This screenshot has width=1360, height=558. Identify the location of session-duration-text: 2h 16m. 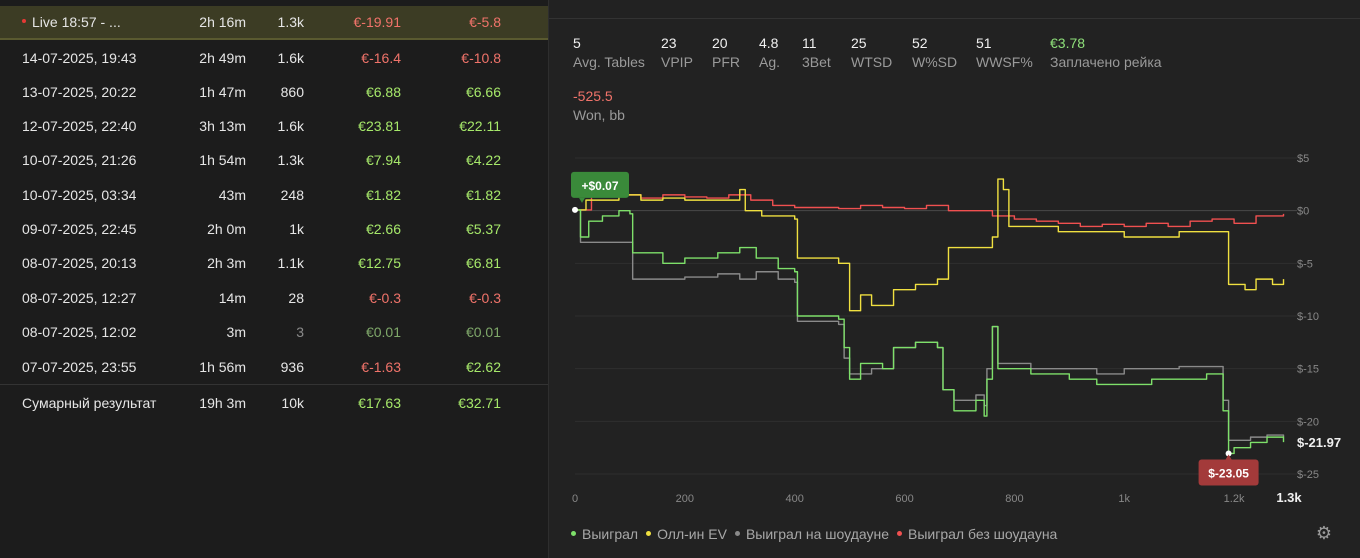
(222, 22).